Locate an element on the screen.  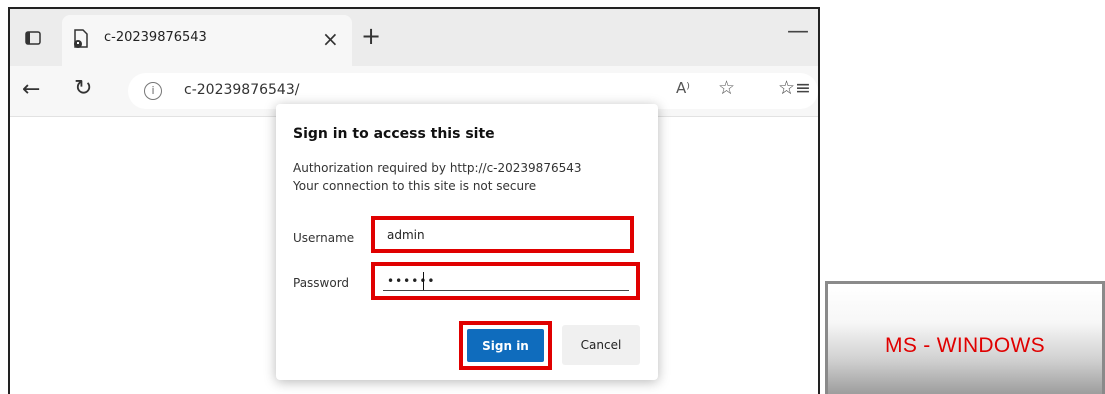
text-caret is located at coordinates (423, 281).